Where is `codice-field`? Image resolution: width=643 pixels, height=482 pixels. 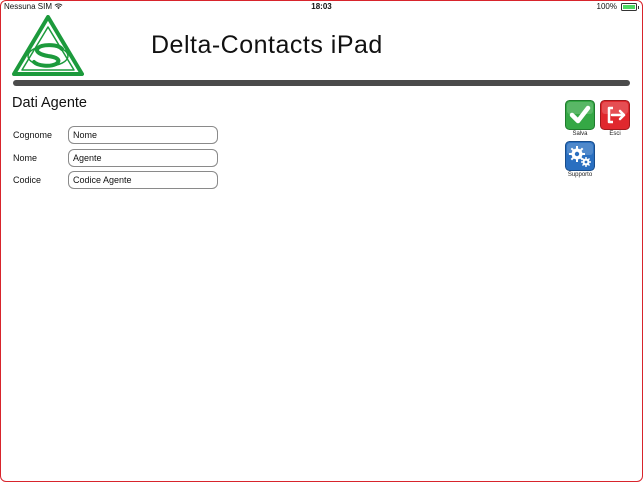
codice-field is located at coordinates (143, 180).